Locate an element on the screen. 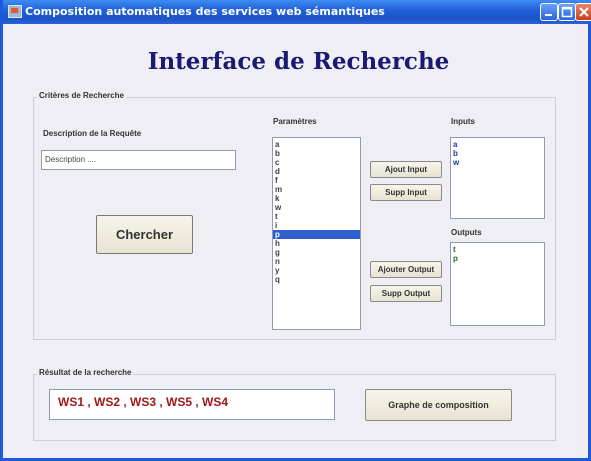  result-field: WS1 , WS2 , WS3 , WS5 , WS4 is located at coordinates (192, 404).